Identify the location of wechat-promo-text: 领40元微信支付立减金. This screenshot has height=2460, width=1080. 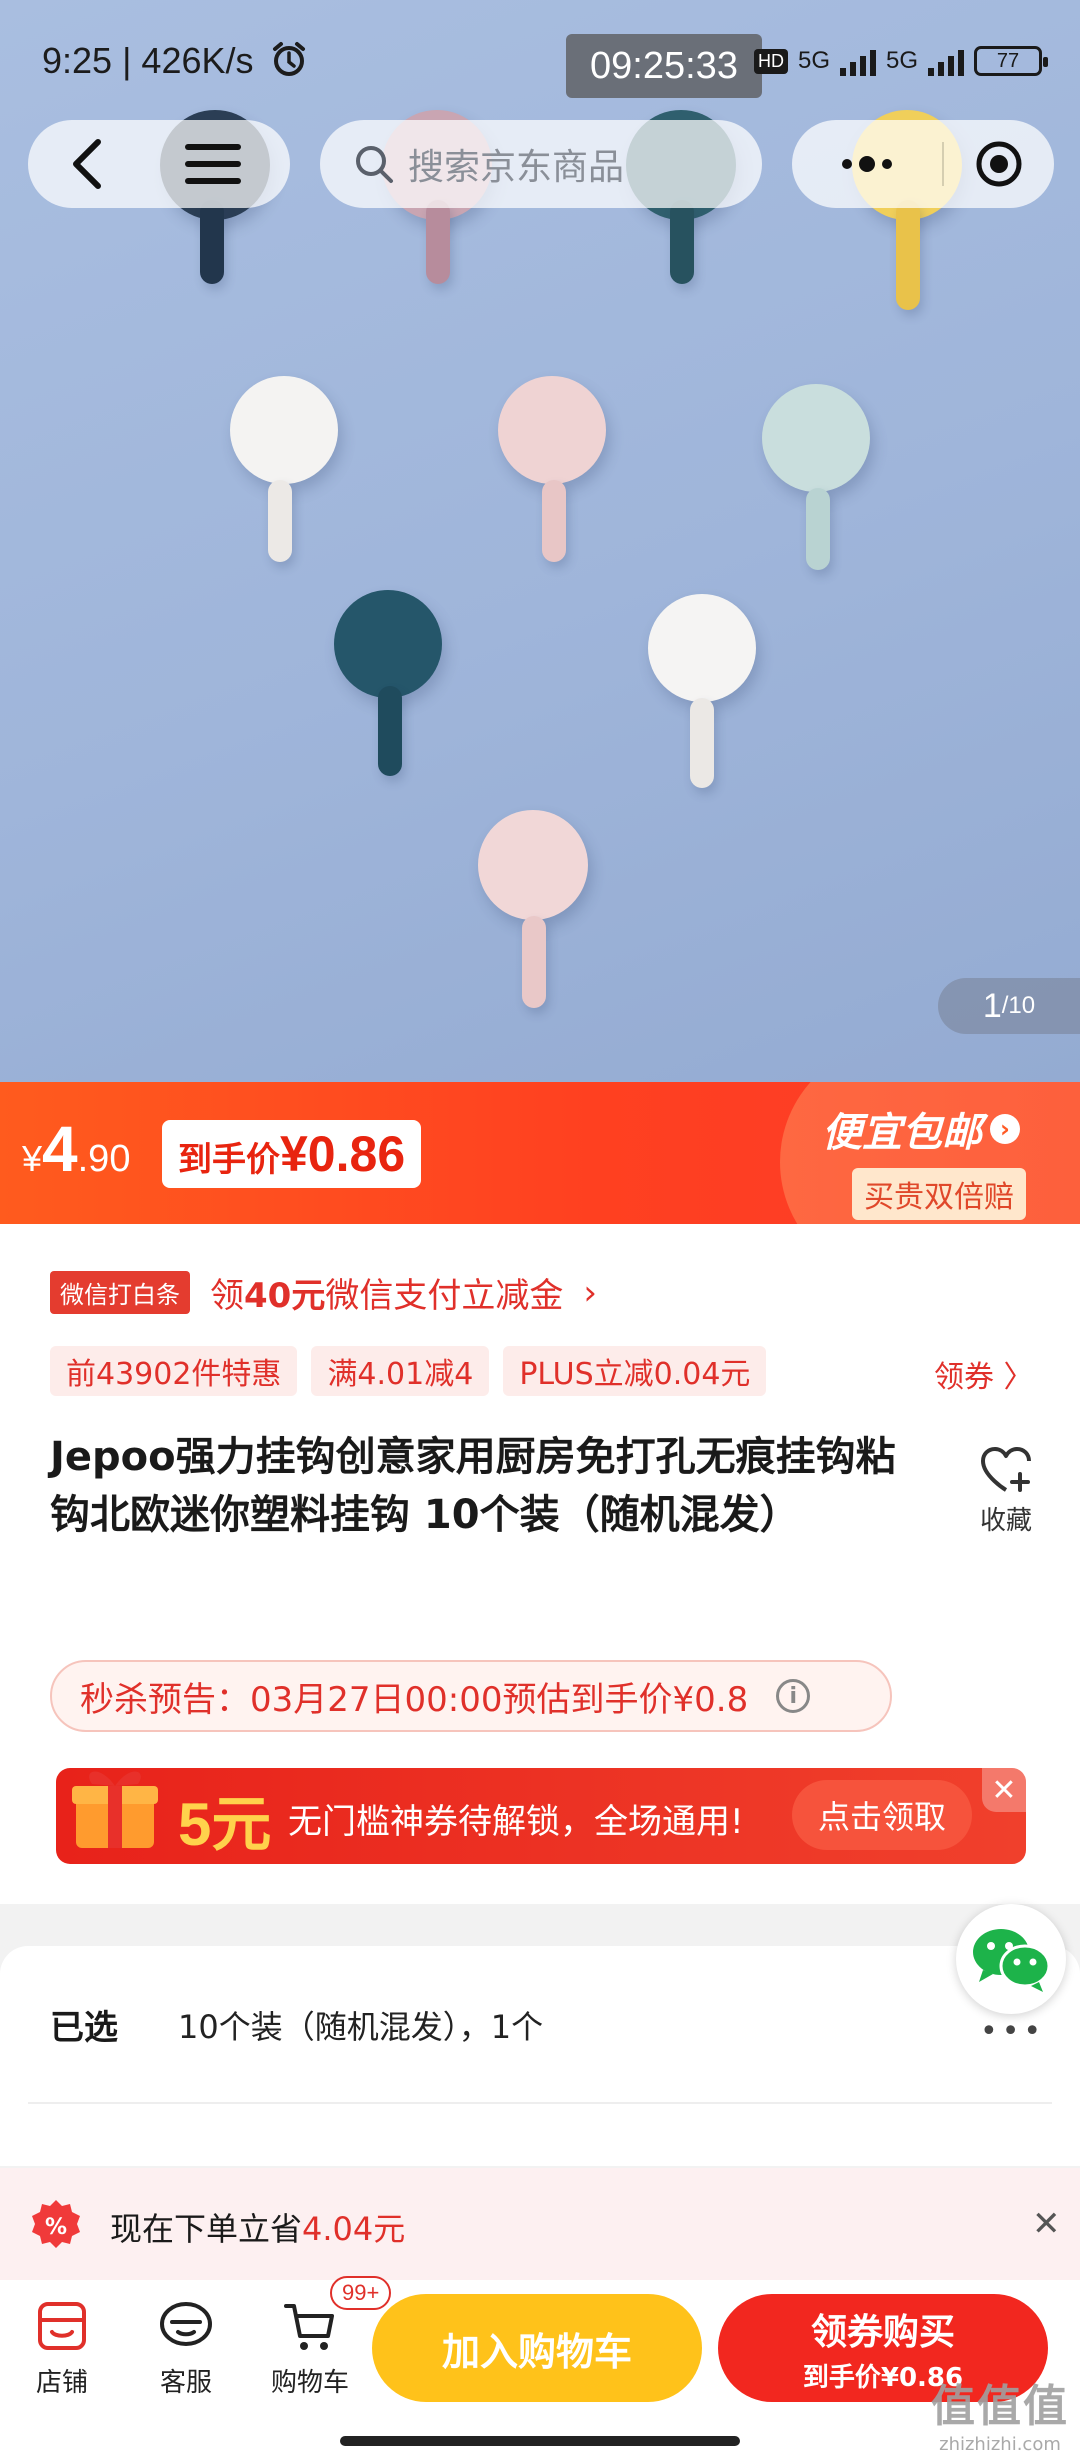
(387, 1296).